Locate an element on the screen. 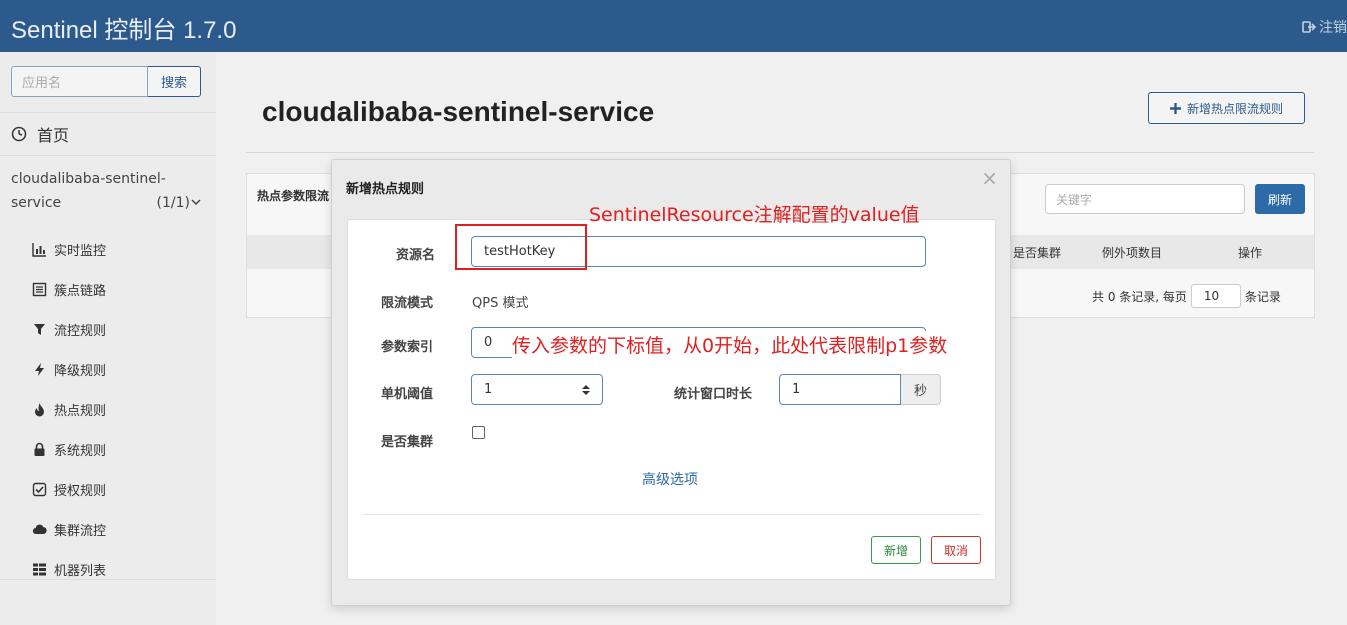 This screenshot has height=625, width=1347. advanced-options-link: 高级选项 is located at coordinates (670, 479).